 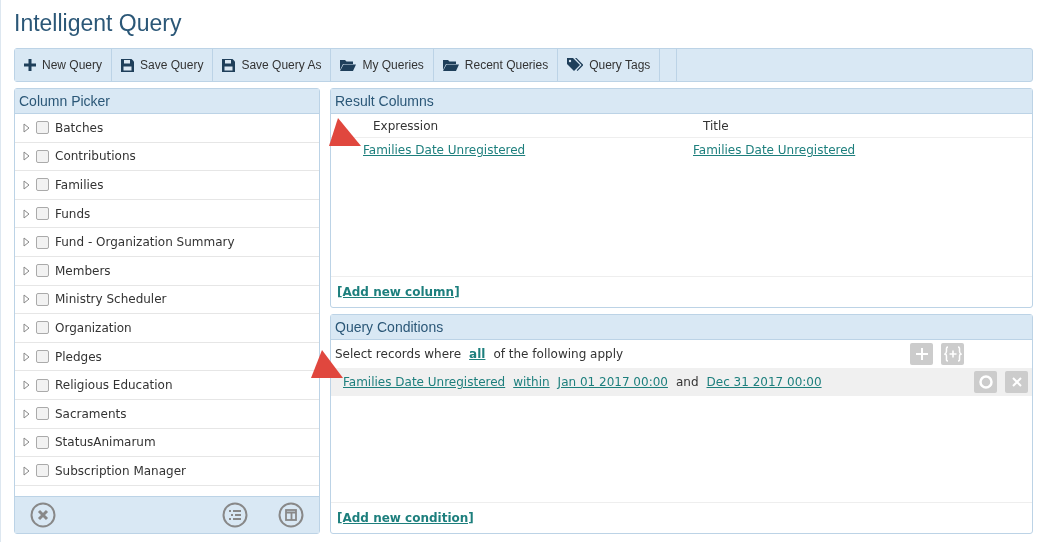 I want to click on tree-item: Fund - Organization Summary, so click(x=145, y=242).